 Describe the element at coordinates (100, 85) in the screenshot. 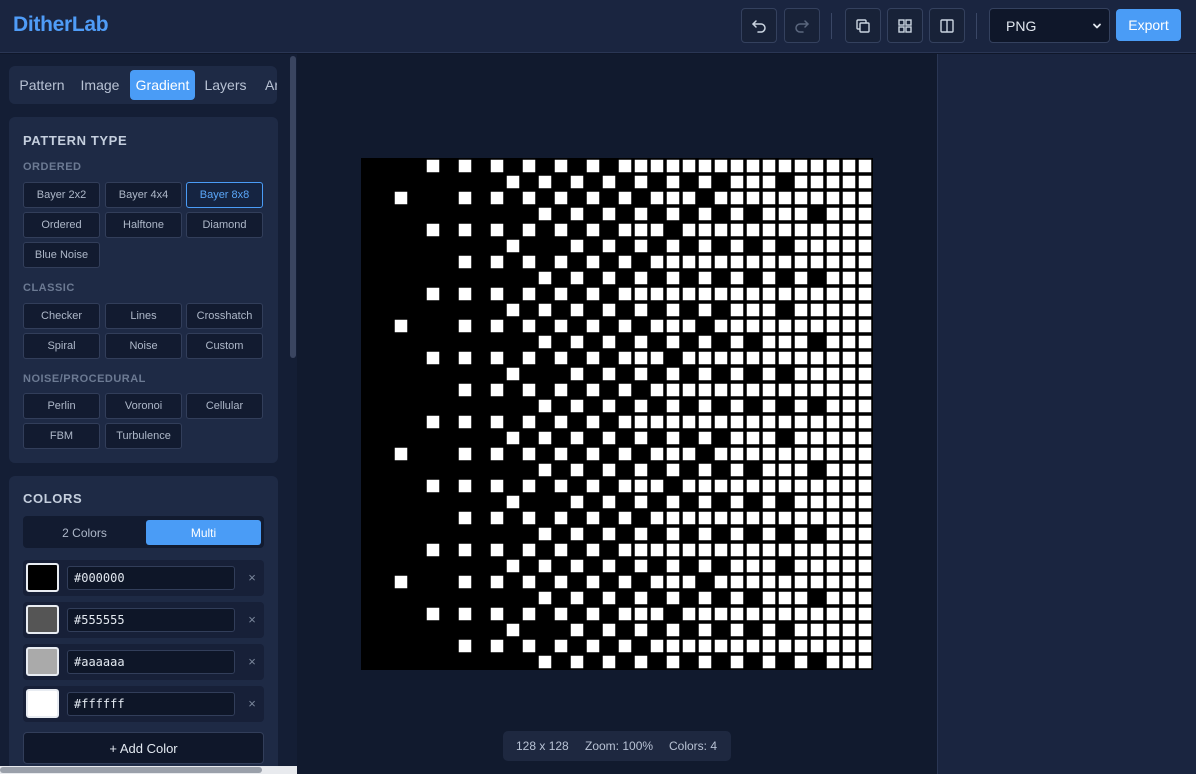

I see `tab-image: Image` at that location.